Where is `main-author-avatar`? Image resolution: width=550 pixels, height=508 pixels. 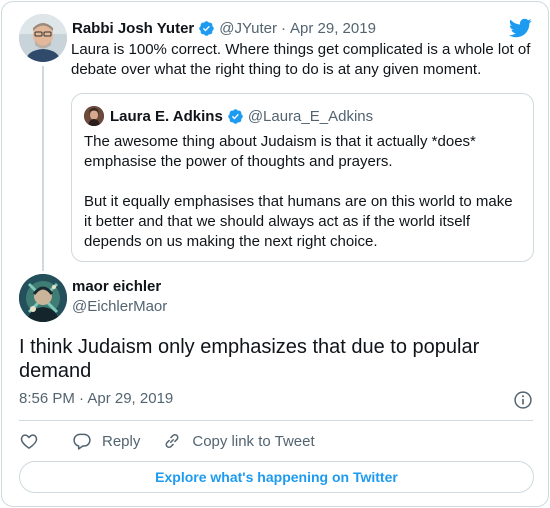 main-author-avatar is located at coordinates (43, 298).